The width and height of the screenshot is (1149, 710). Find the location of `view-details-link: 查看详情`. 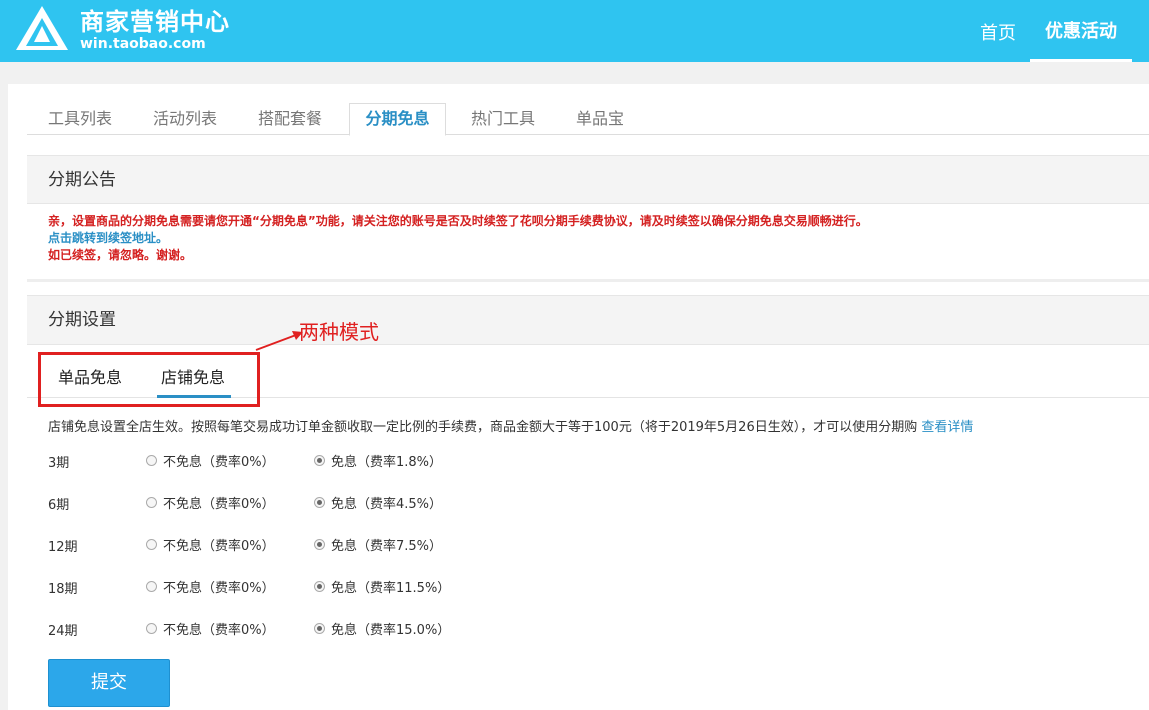

view-details-link: 查看详情 is located at coordinates (947, 427).